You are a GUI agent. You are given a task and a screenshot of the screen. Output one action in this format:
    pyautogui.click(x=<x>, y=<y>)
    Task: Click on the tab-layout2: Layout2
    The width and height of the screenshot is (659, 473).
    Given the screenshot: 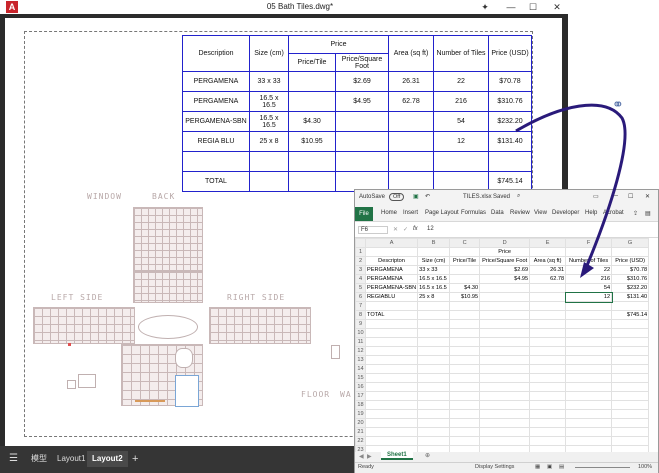 What is the action you would take?
    pyautogui.click(x=107, y=459)
    